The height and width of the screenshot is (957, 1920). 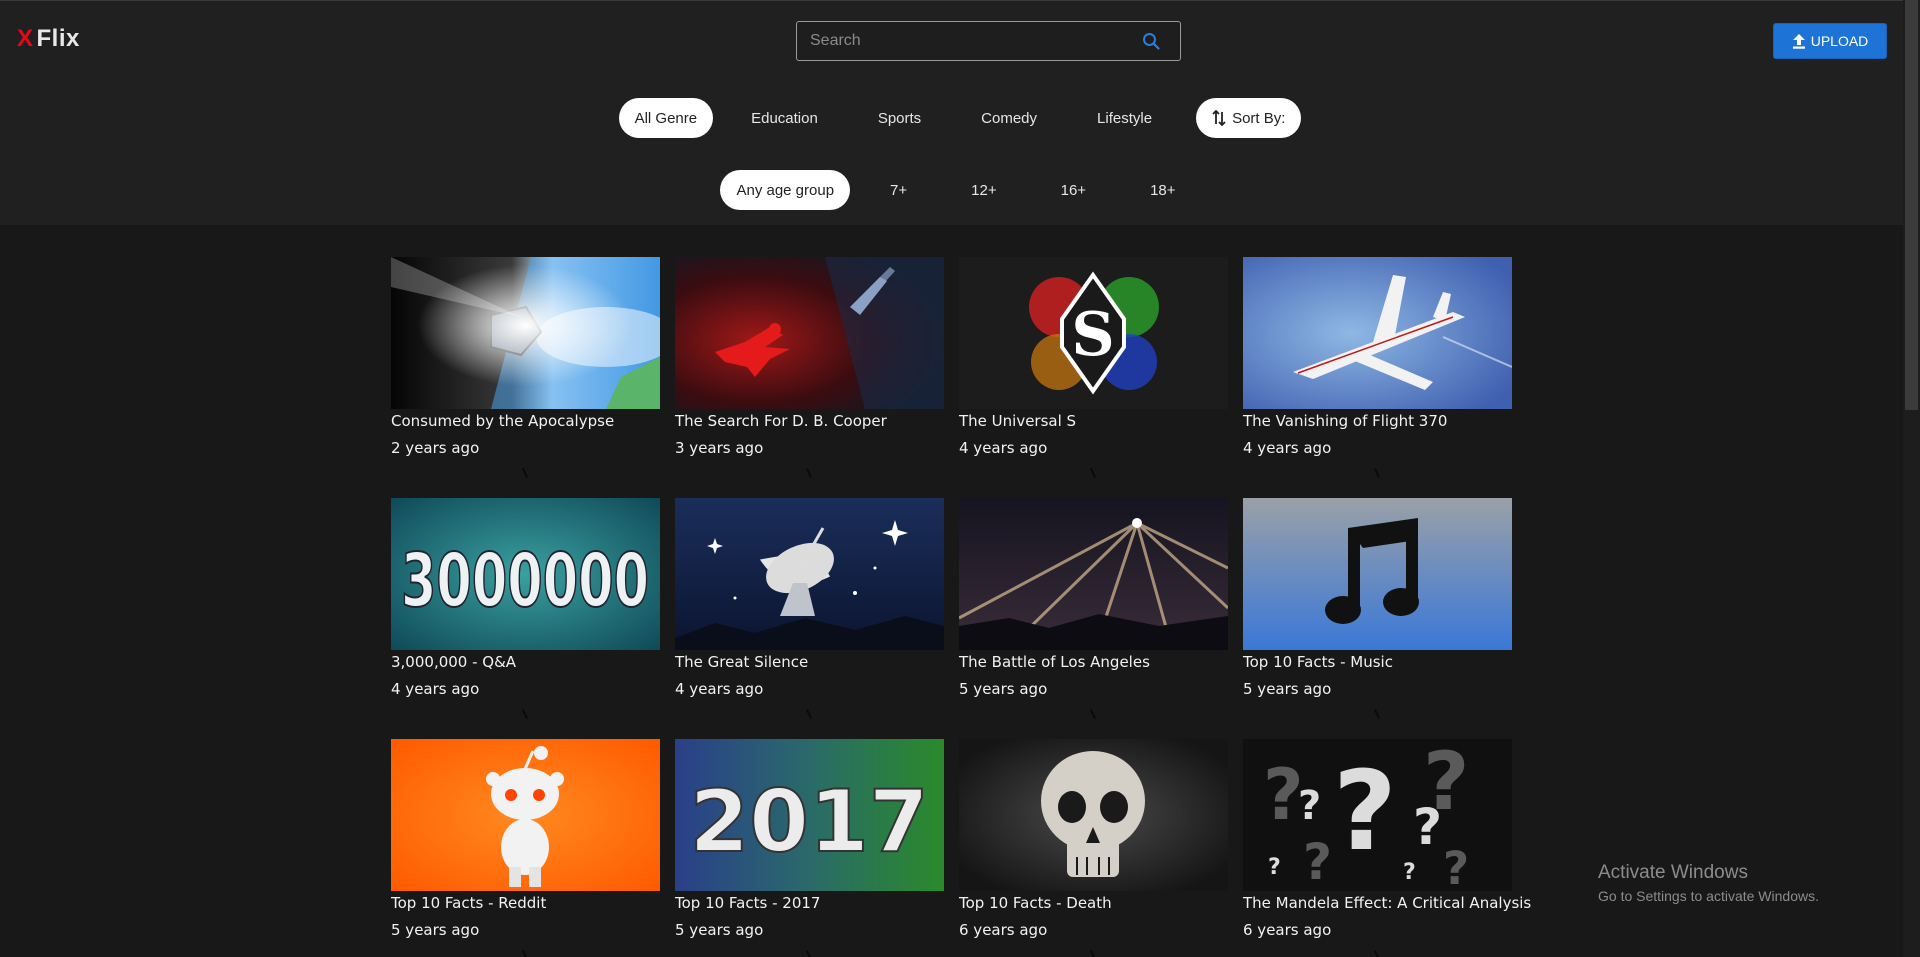 I want to click on video-card: S The Universal S 4 years ago, so click(x=1093, y=367).